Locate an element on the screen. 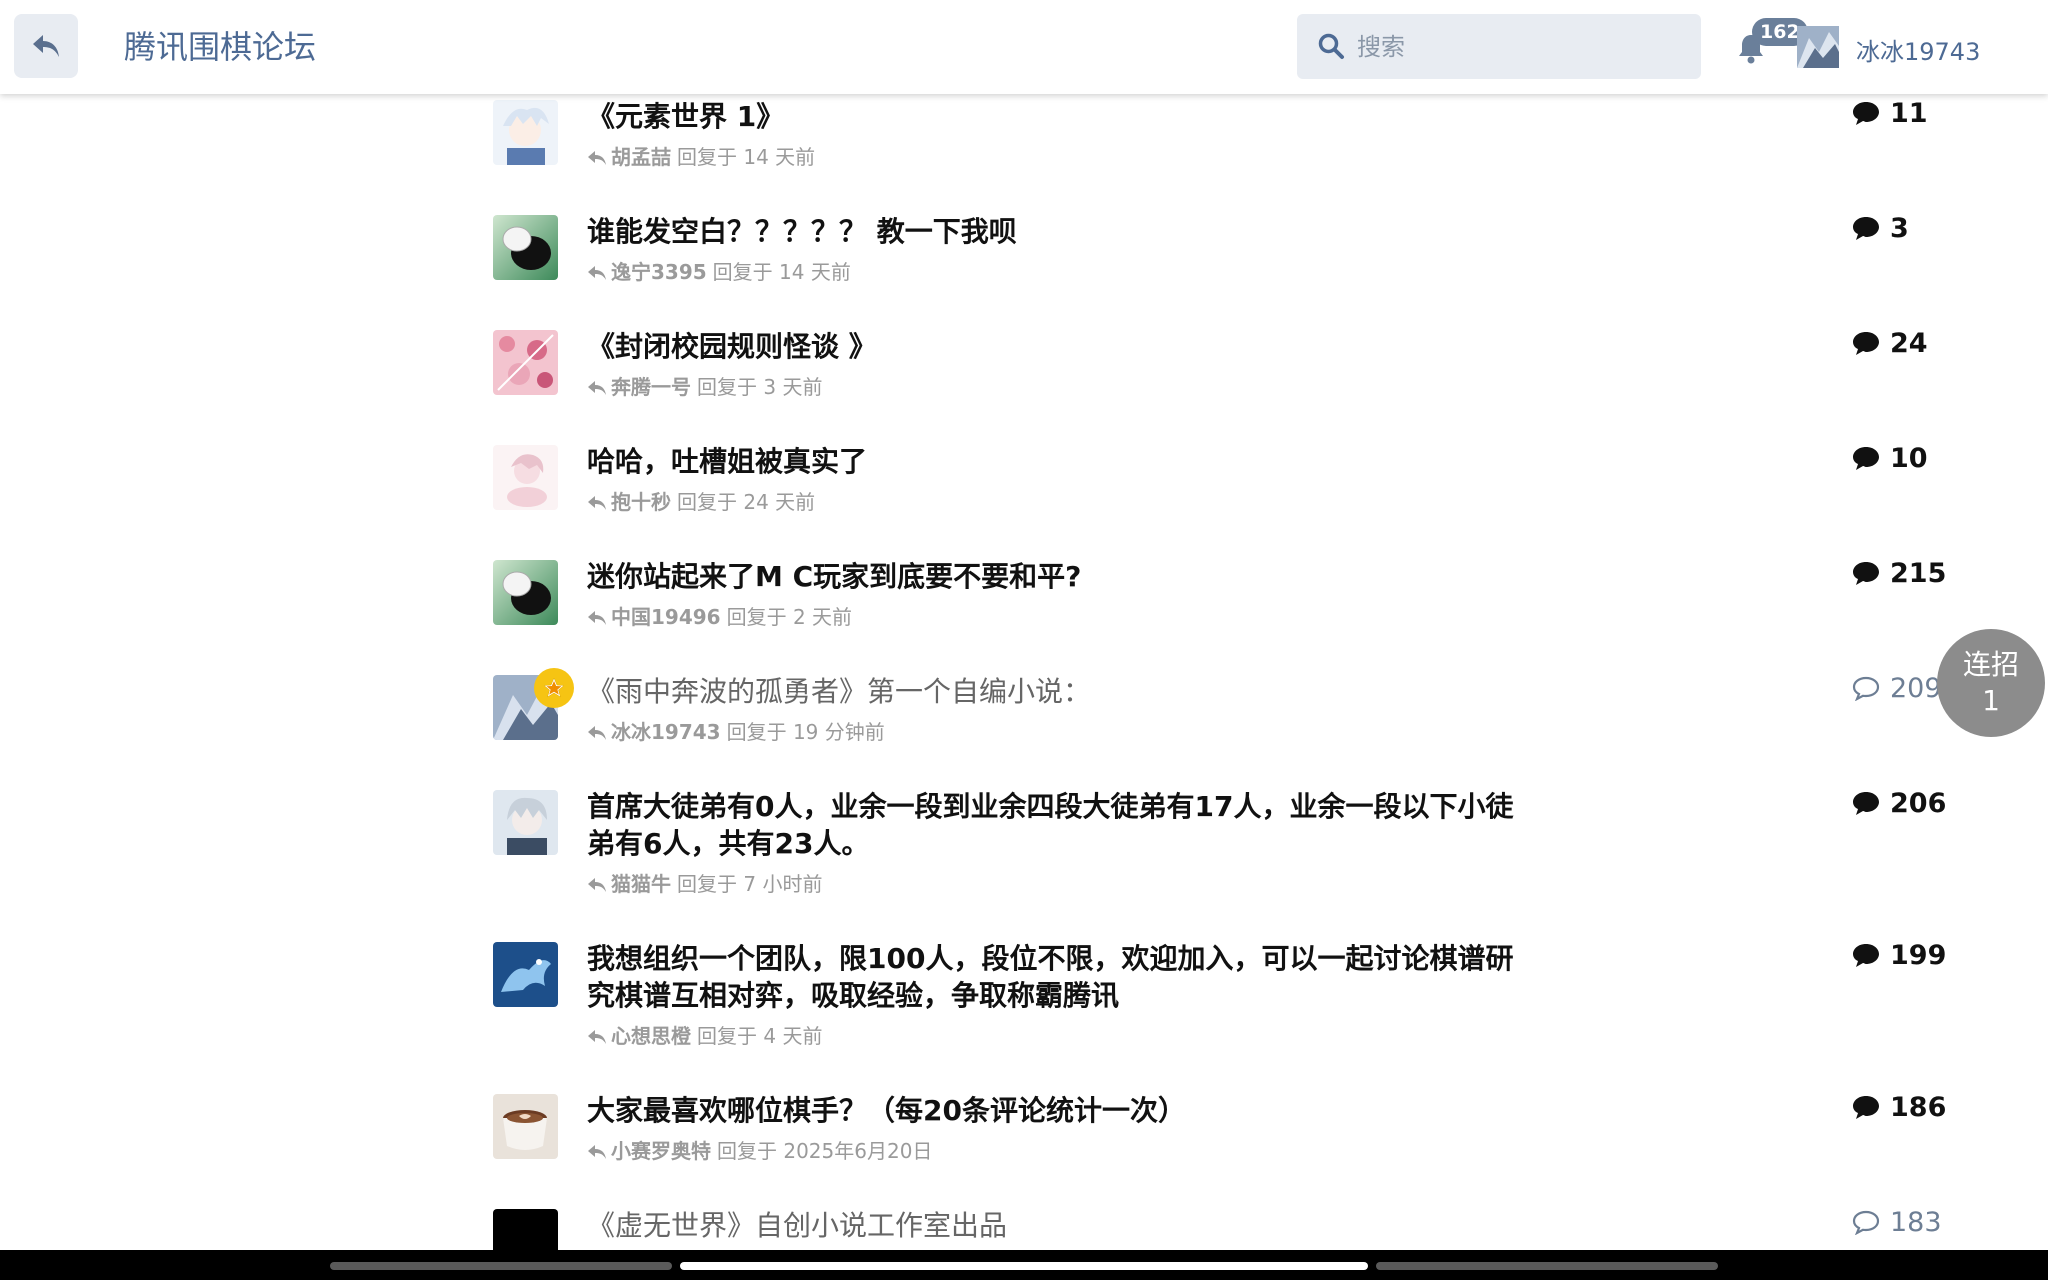 The height and width of the screenshot is (1280, 2048). topic-reply-time: 回复于 24 天前 is located at coordinates (746, 502).